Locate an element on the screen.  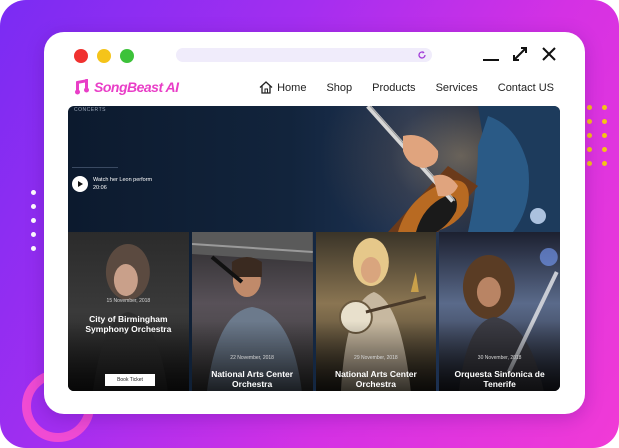
video-duration: 20:06 is located at coordinates (100, 188).